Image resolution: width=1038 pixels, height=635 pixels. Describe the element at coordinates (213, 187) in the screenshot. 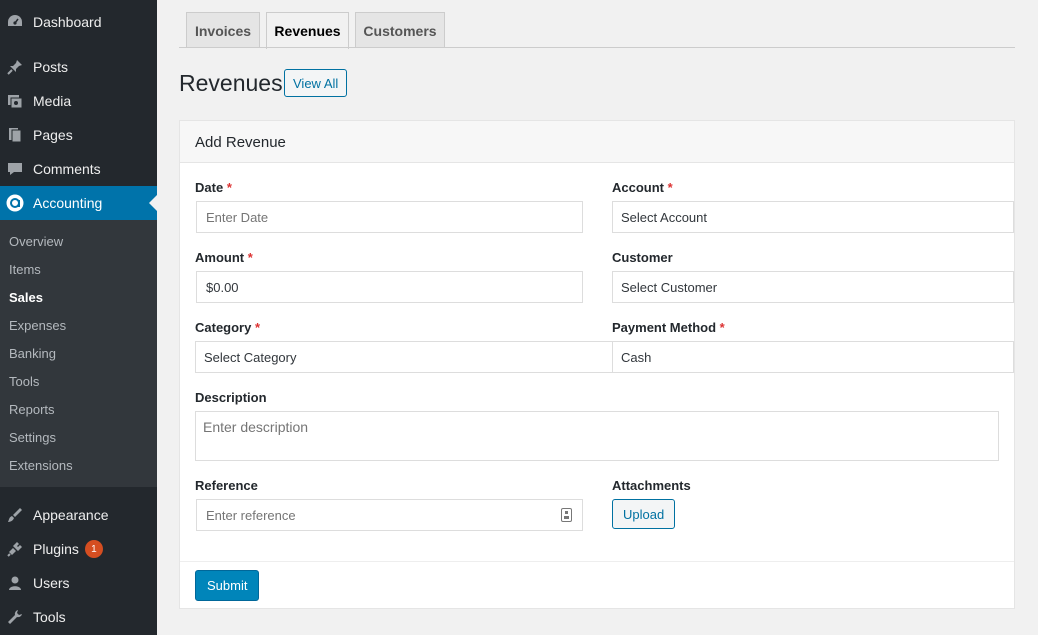

I see `date-label: Date *` at that location.